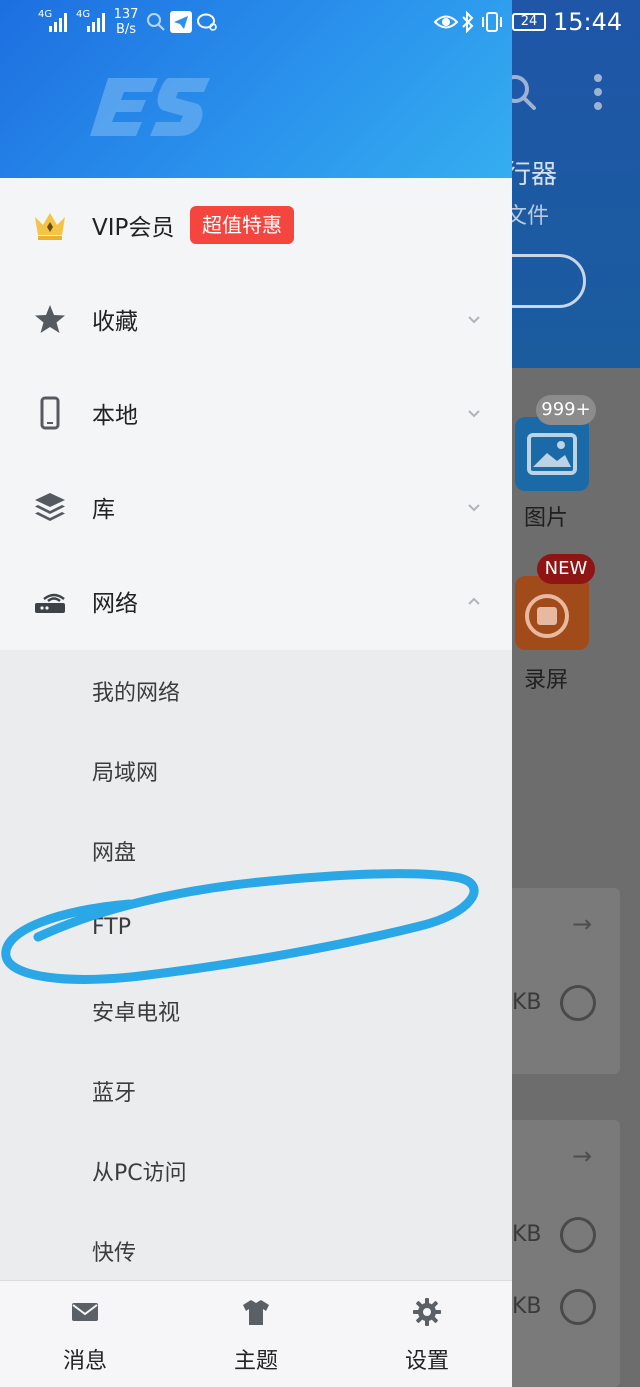 This screenshot has width=640, height=1387. I want to click on network-item-cloud-drive: 网盘, so click(114, 851).